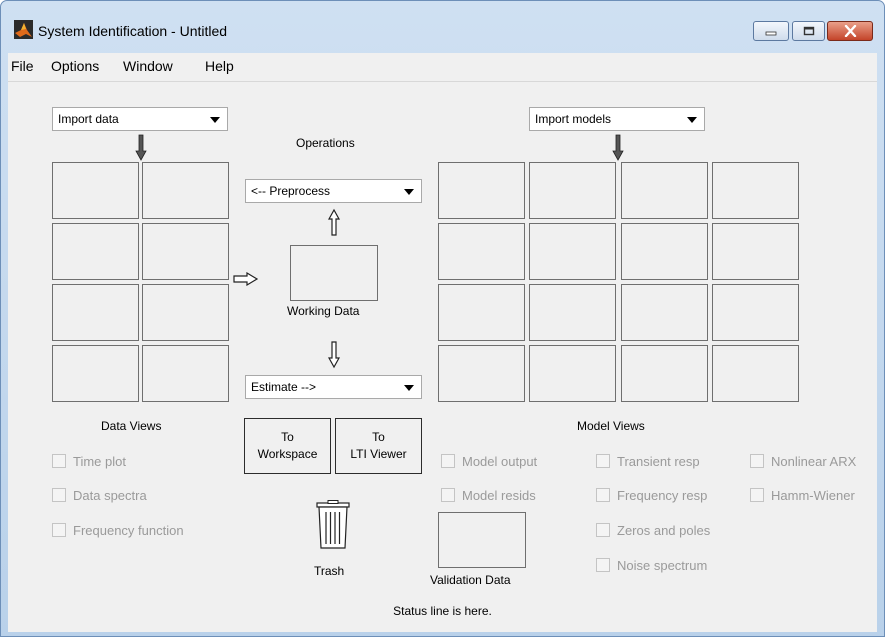 Image resolution: width=885 pixels, height=637 pixels. Describe the element at coordinates (246, 279) in the screenshot. I see `arrow-right-icon` at that location.